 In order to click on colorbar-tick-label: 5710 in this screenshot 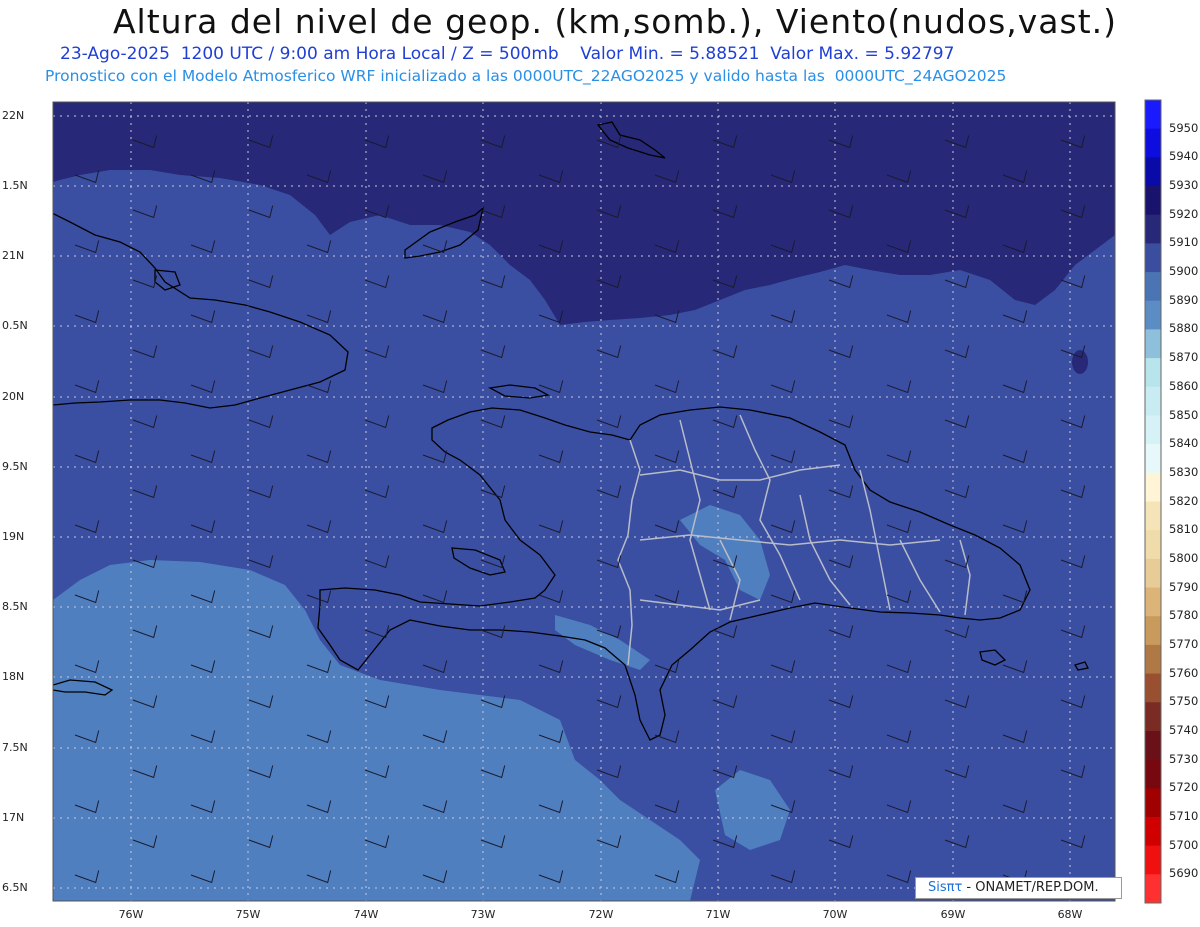, I will do `click(1184, 816)`.